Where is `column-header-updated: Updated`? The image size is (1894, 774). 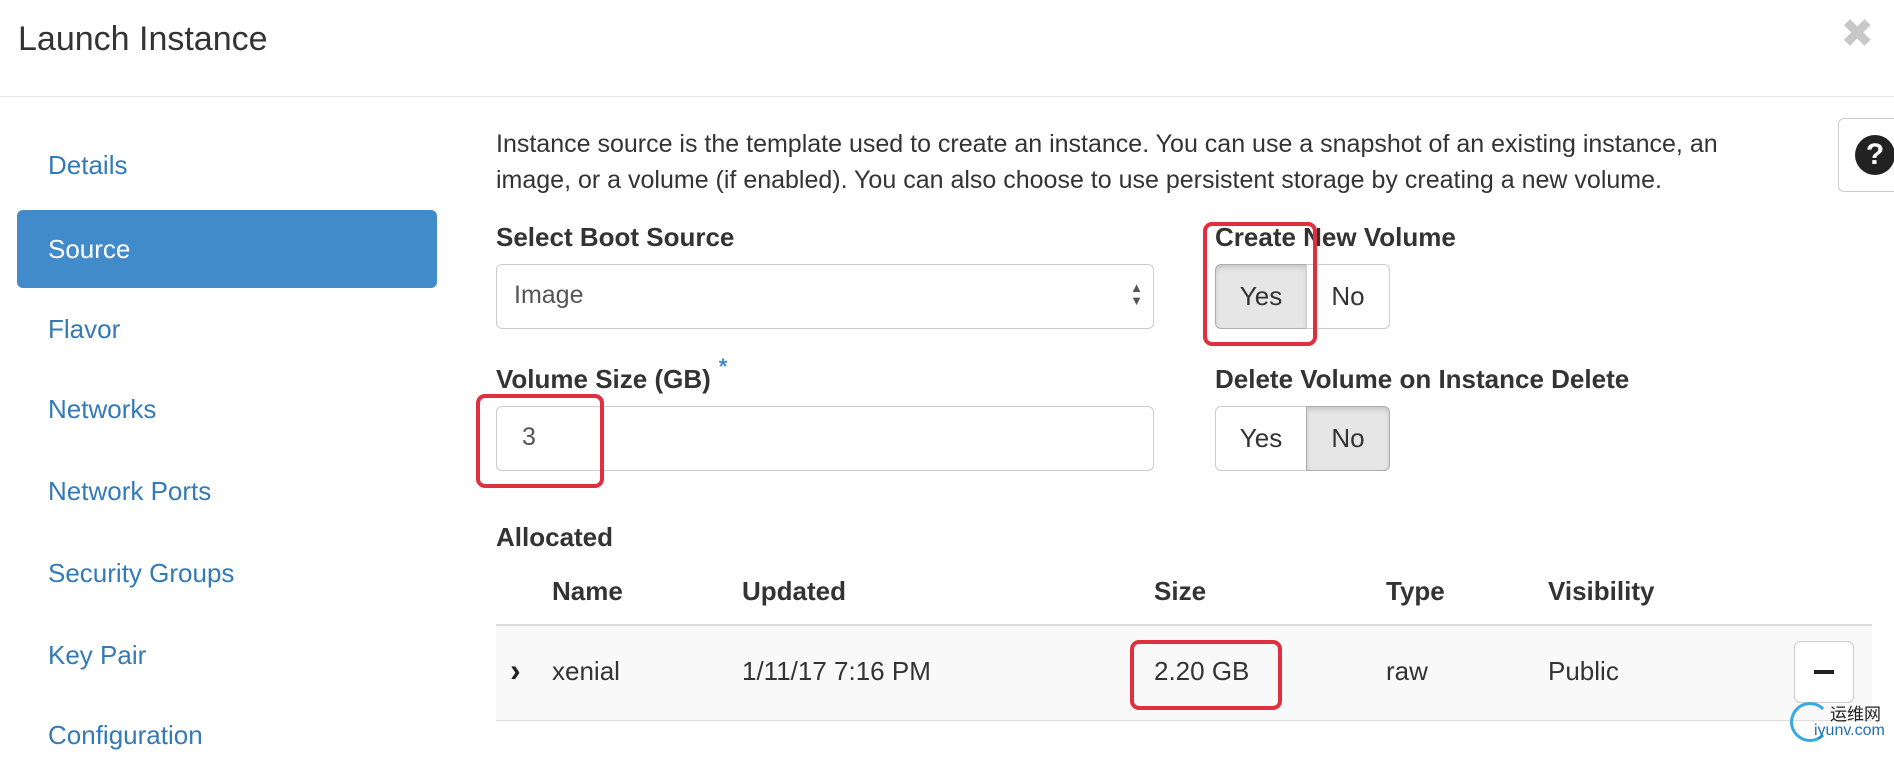
column-header-updated: Updated is located at coordinates (794, 591).